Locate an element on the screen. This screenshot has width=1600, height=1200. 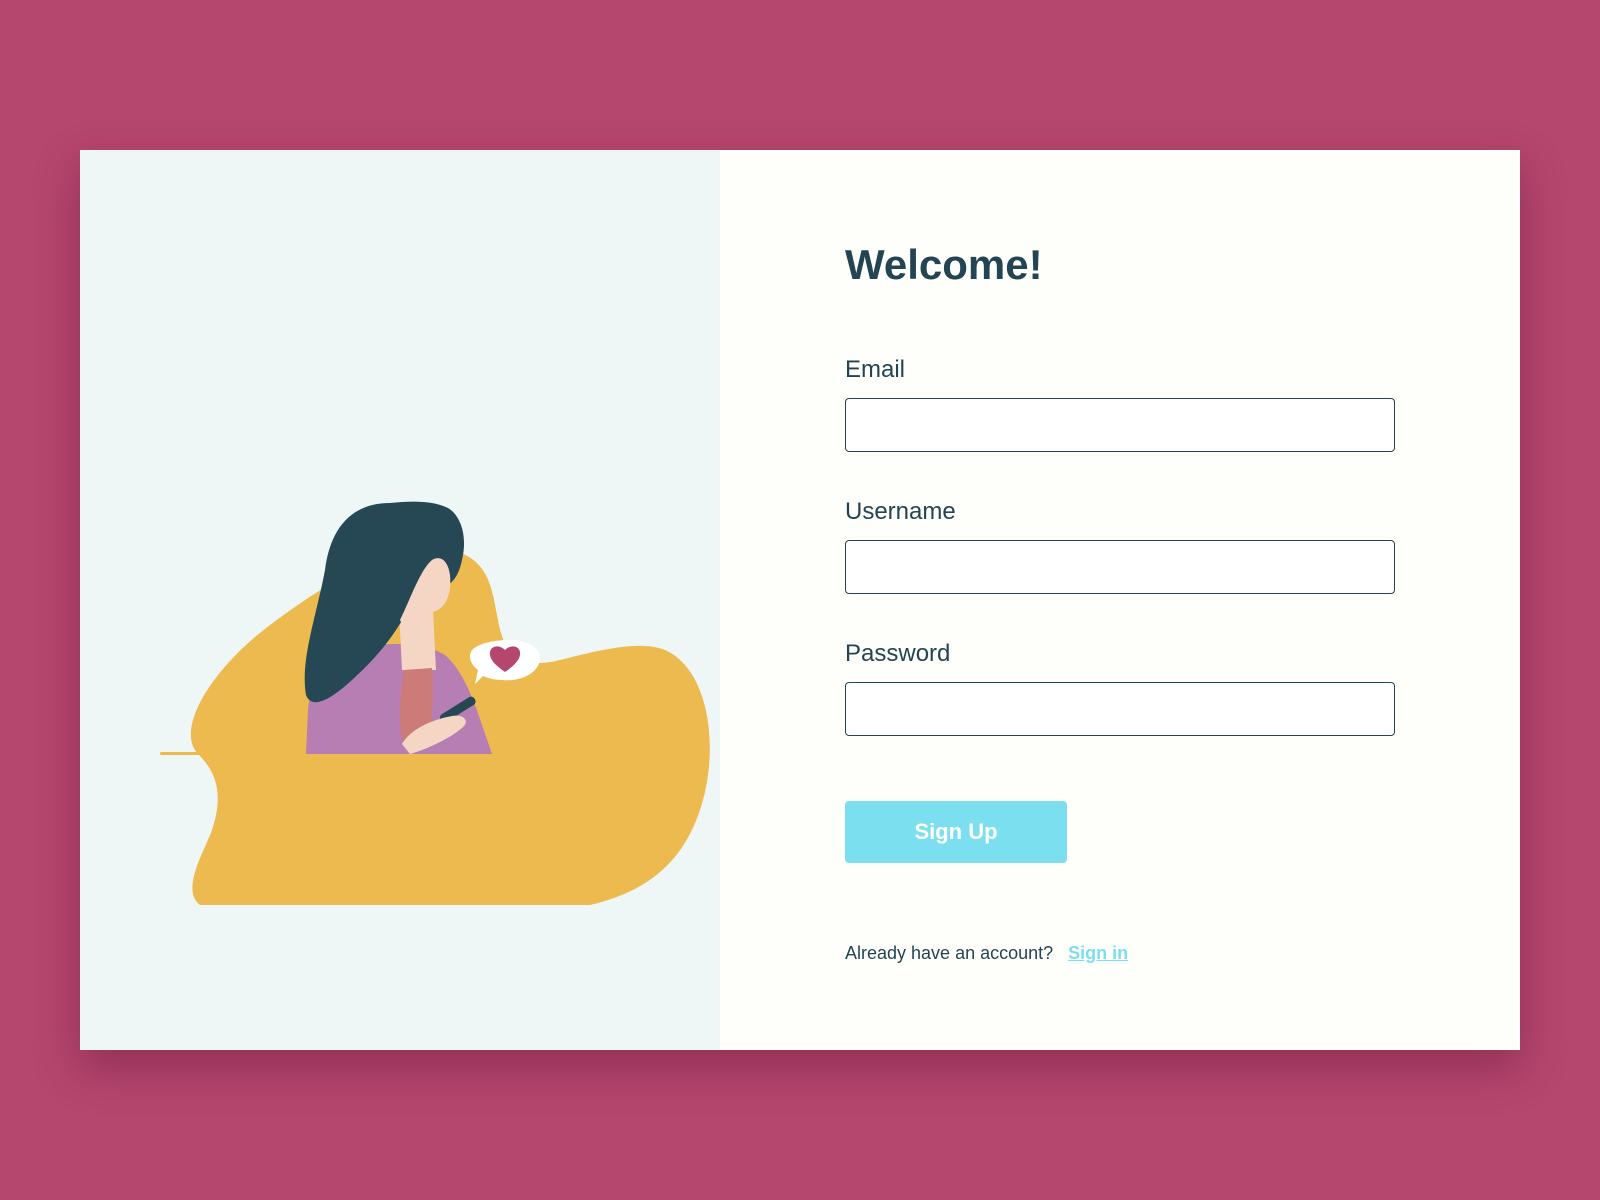
password-label: Password is located at coordinates (898, 653).